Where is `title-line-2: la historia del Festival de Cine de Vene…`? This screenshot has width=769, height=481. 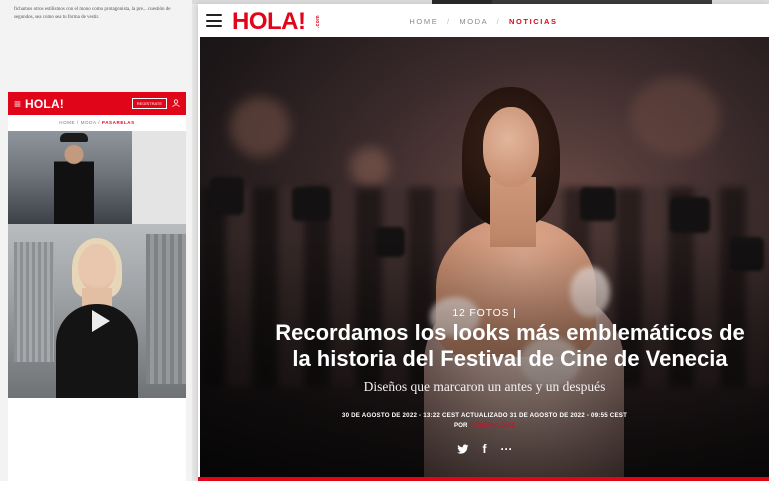
title-line-2: la historia del Festival de Cine de Vene… is located at coordinates (510, 358).